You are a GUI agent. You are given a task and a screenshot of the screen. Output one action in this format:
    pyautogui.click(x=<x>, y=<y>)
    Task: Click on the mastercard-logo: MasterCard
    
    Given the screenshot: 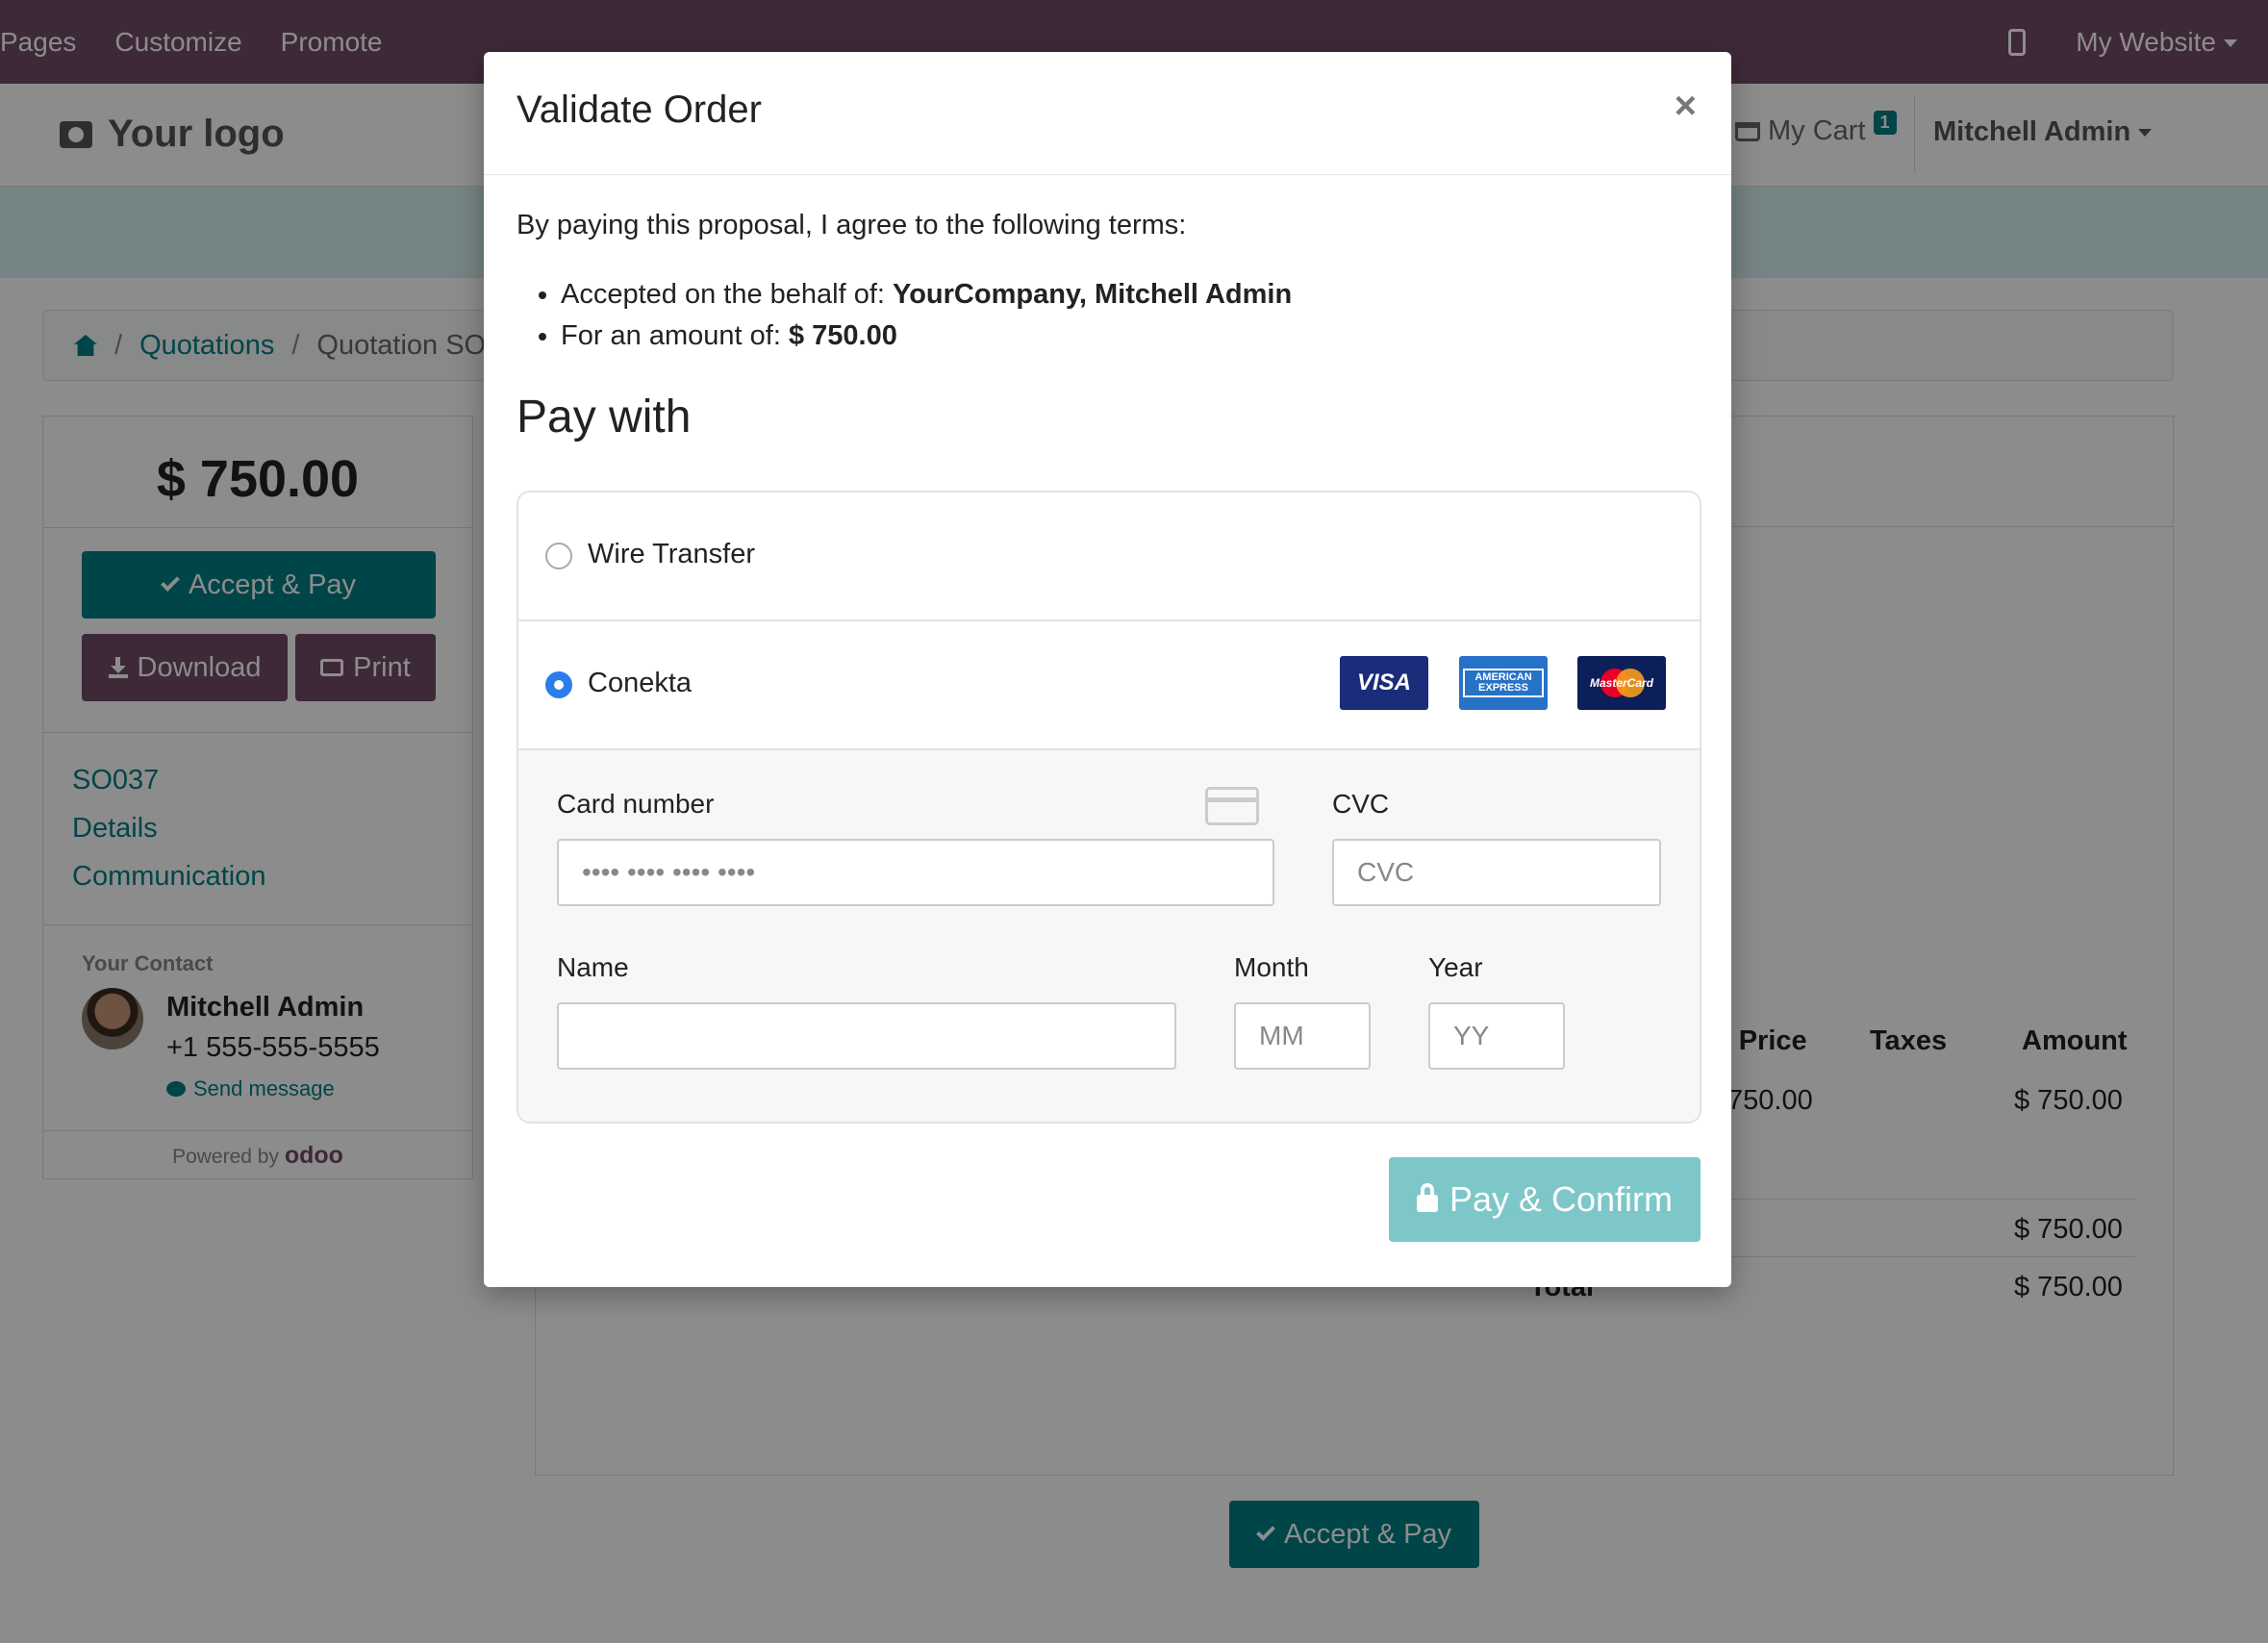 What is the action you would take?
    pyautogui.click(x=1622, y=683)
    